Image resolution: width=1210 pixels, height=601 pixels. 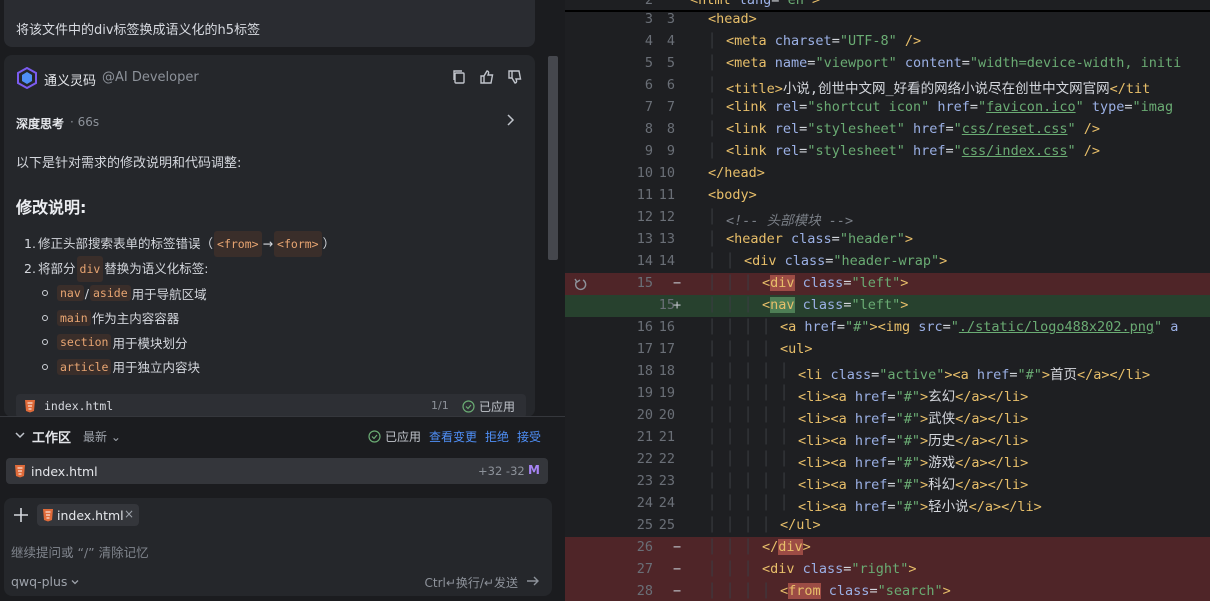 I want to click on code-text: <body>, so click(x=732, y=195).